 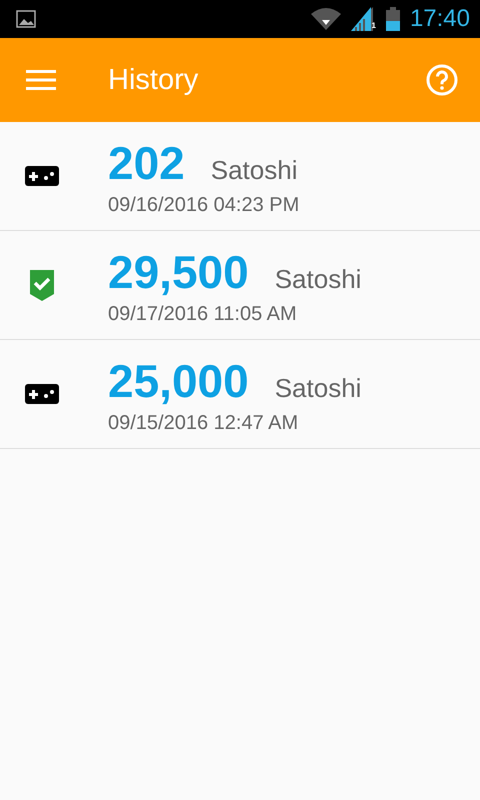 I want to click on signal-icon, so click(x=362, y=19).